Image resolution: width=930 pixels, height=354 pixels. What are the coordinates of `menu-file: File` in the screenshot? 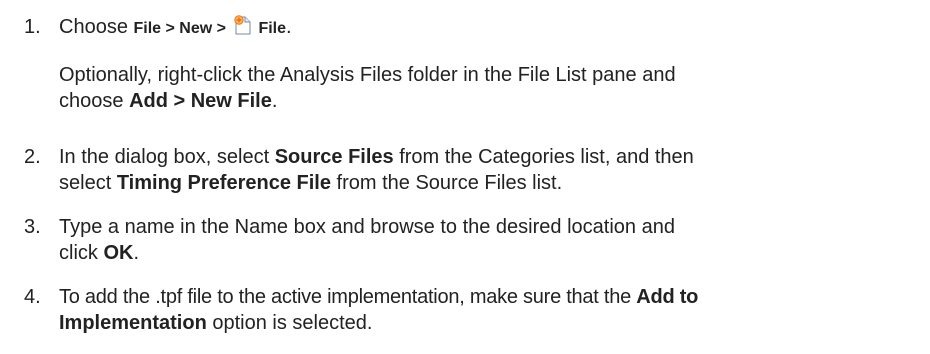 It's located at (147, 28).